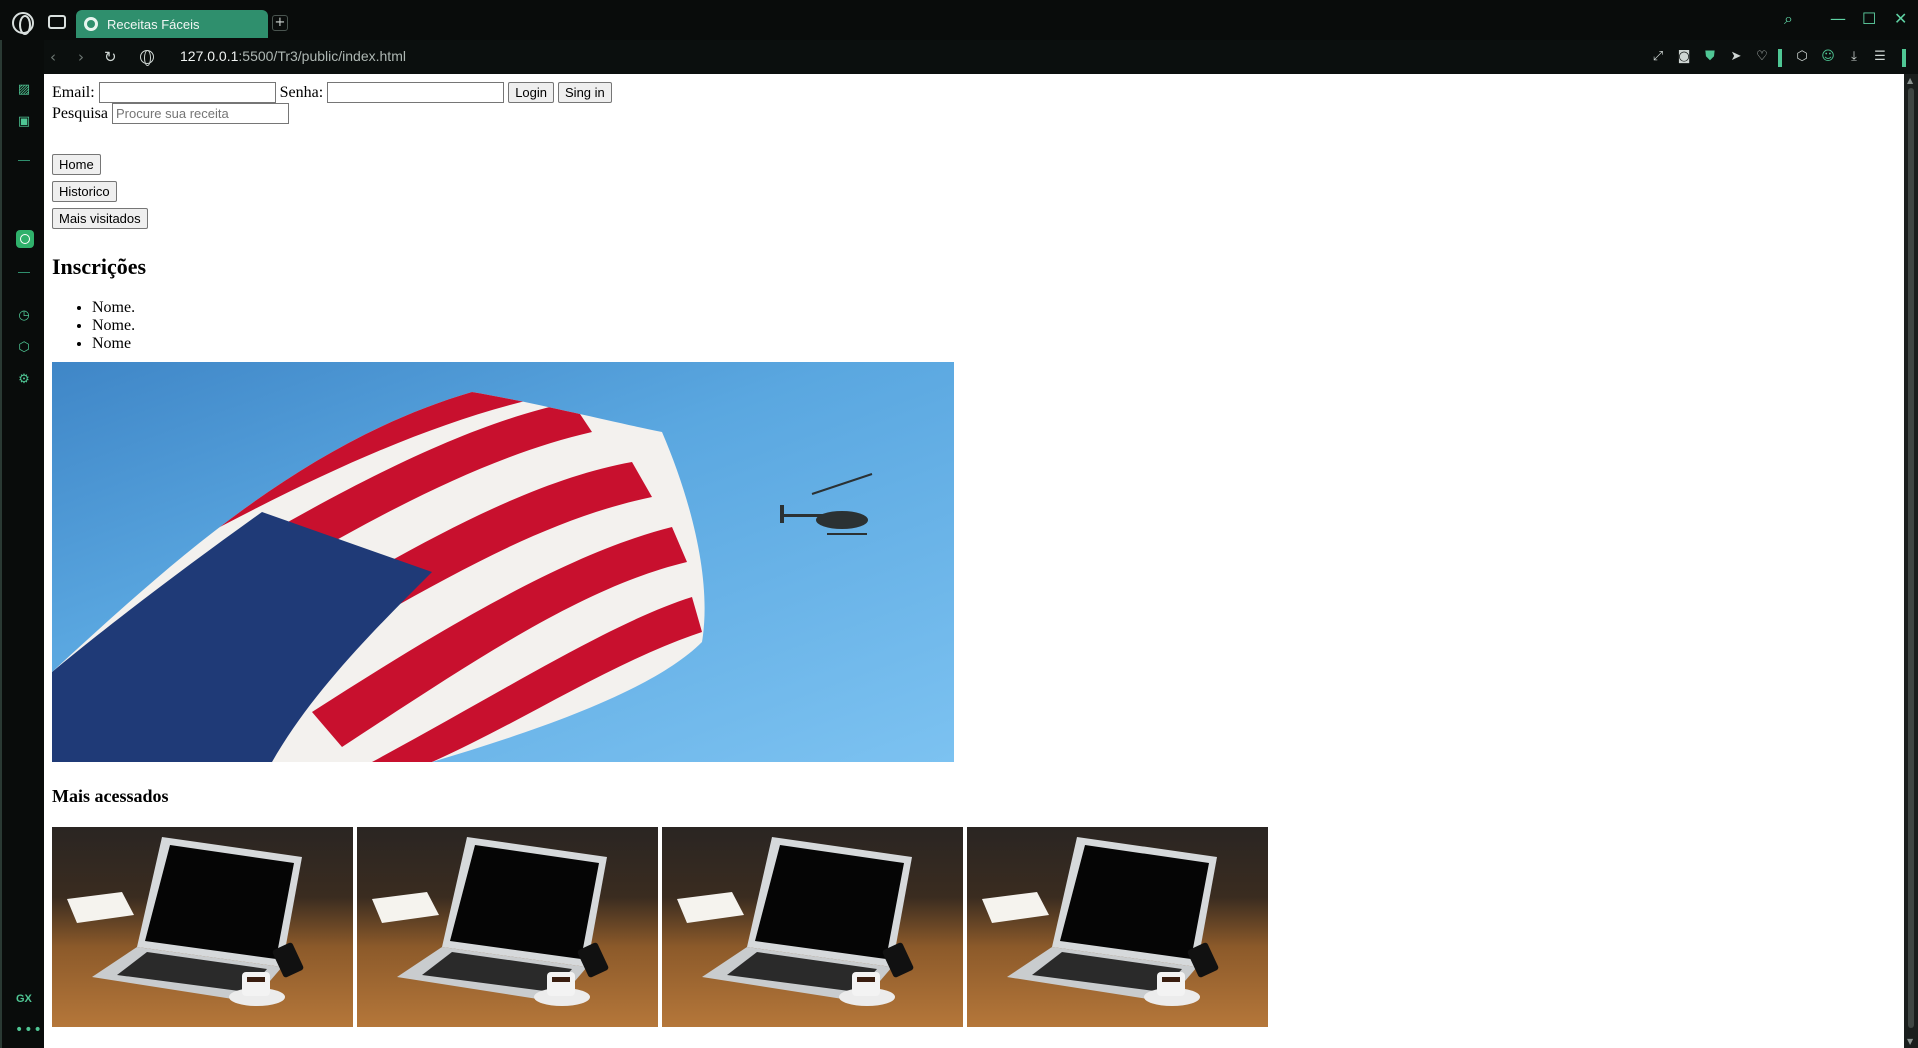  Describe the element at coordinates (153, 24) in the screenshot. I see `tab-title: Receitas Fáceis` at that location.